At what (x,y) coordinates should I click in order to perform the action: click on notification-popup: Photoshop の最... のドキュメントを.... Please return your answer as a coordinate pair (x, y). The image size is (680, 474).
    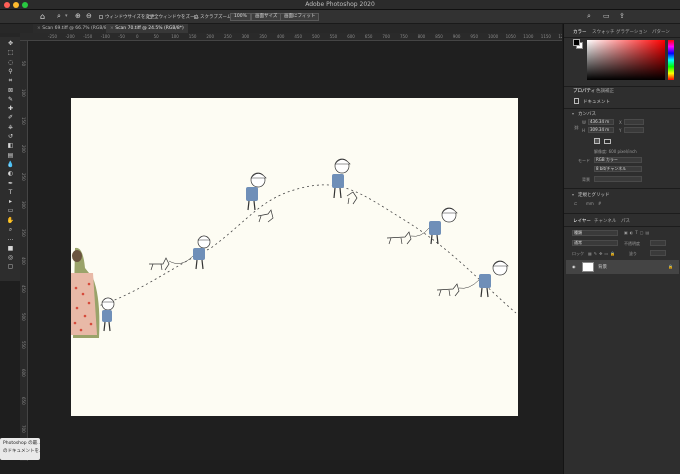
    Looking at the image, I should click on (20, 449).